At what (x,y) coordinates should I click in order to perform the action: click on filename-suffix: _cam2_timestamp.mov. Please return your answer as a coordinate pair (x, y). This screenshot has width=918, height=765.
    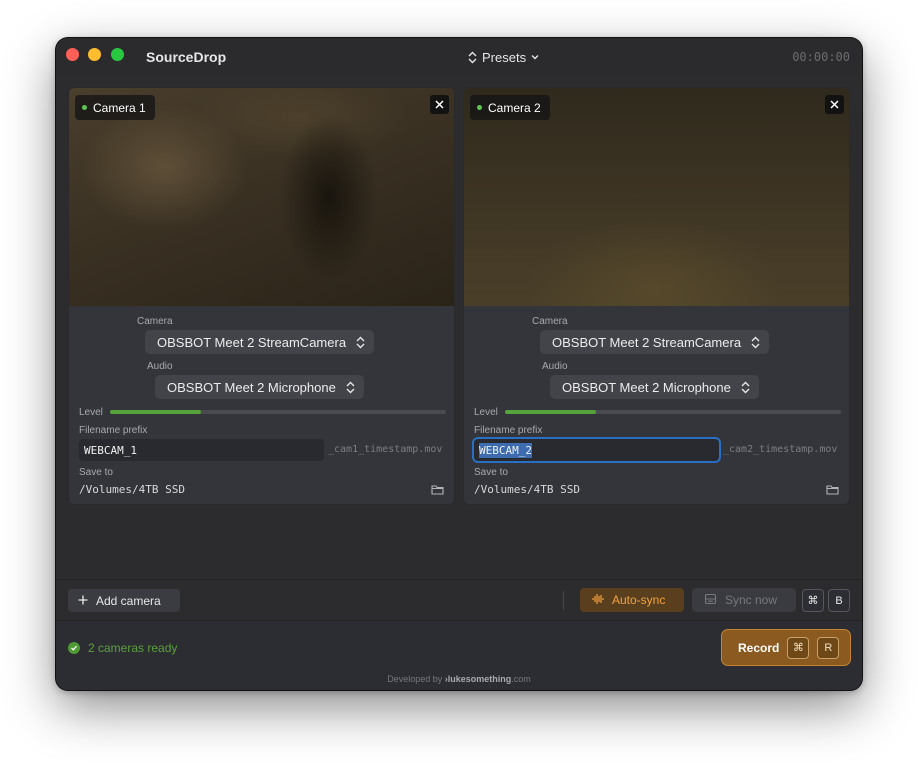
    Looking at the image, I should click on (780, 449).